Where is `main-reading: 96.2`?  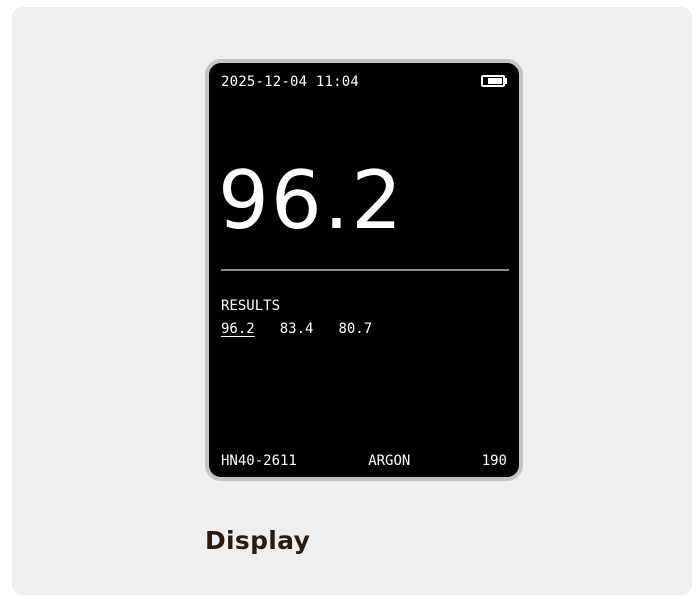 main-reading: 96.2 is located at coordinates (311, 200).